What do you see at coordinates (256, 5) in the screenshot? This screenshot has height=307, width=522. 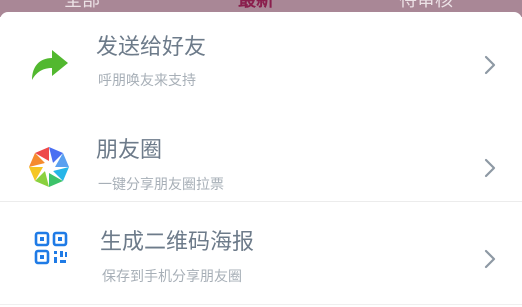 I see `tab-latest: 最新` at bounding box center [256, 5].